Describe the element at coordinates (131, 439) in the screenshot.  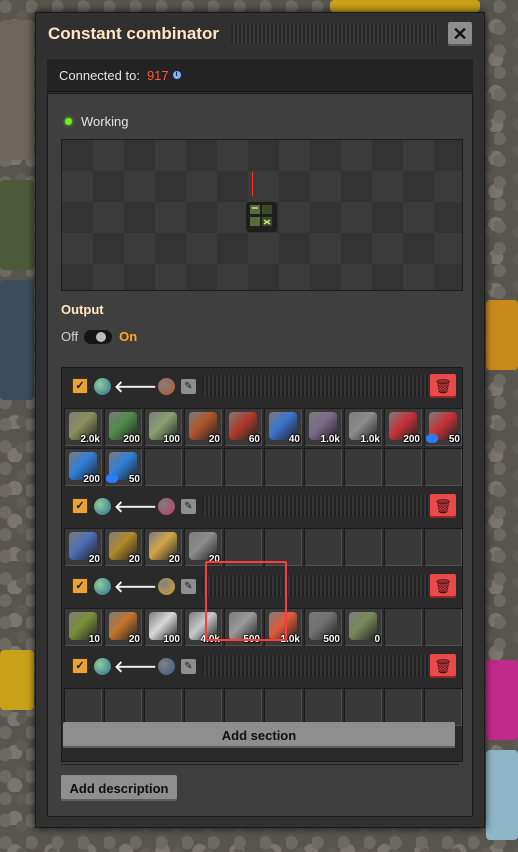
I see `signal-count: 200` at that location.